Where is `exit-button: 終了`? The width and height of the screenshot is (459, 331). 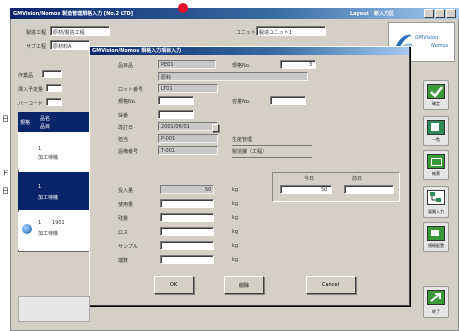 exit-button: 終了 is located at coordinates (436, 302).